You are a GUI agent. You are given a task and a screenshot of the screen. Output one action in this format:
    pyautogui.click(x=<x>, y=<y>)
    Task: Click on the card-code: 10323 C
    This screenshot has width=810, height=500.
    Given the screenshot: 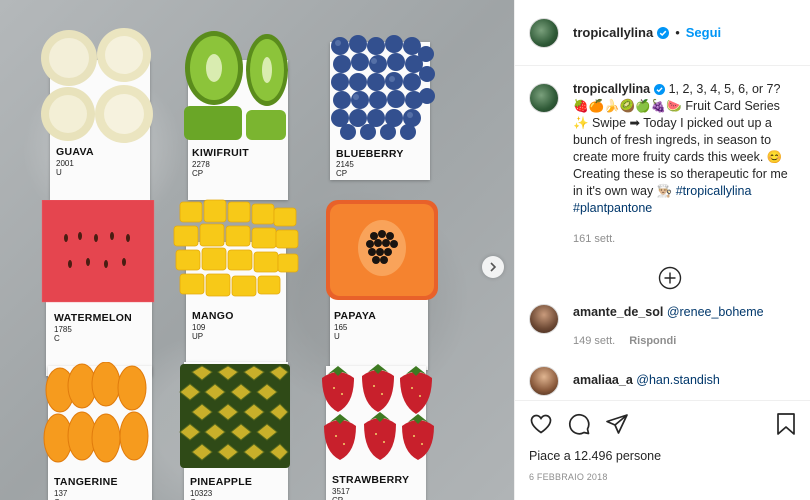 What is the action you would take?
    pyautogui.click(x=201, y=494)
    